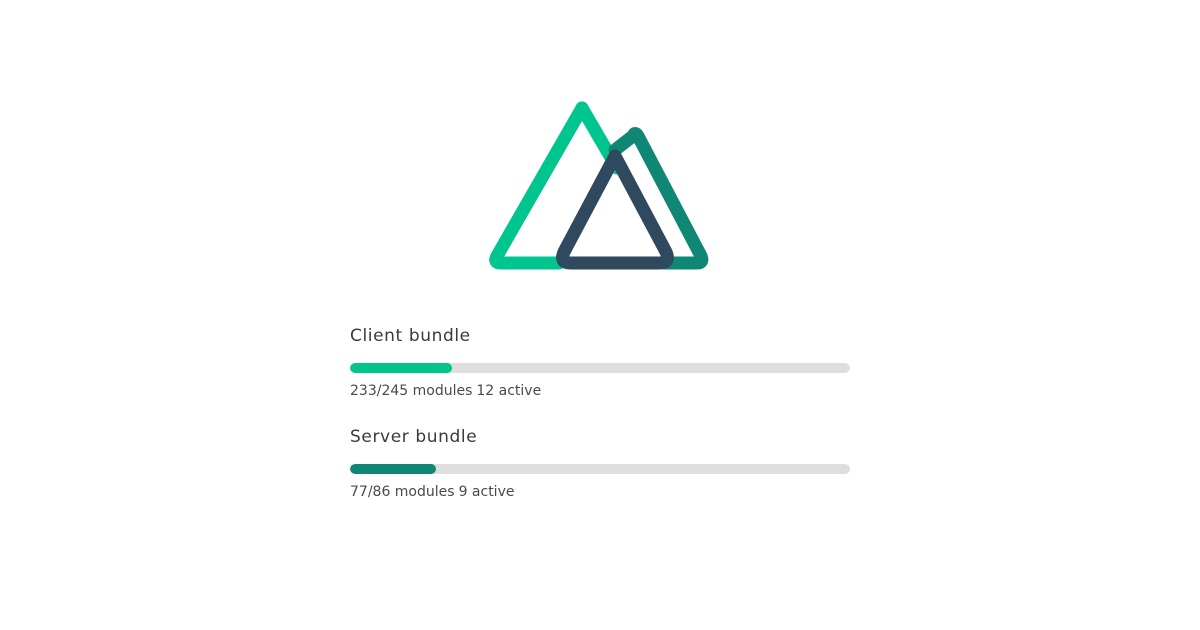 The image size is (1200, 630). What do you see at coordinates (410, 336) in the screenshot?
I see `bundle-title: Client bundle` at bounding box center [410, 336].